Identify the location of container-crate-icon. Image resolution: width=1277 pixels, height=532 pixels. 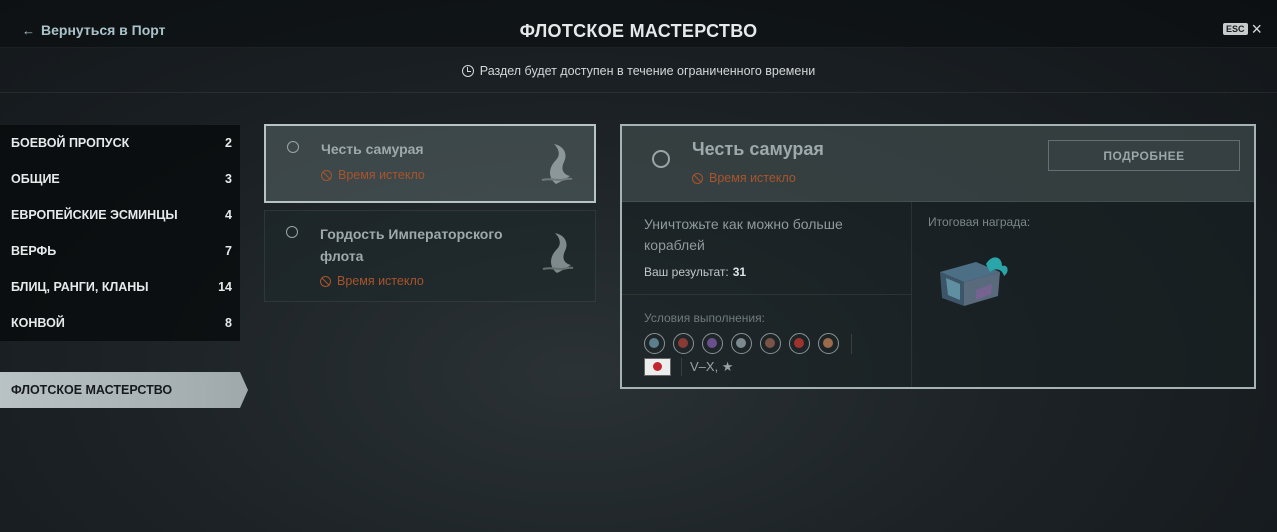
(976, 282).